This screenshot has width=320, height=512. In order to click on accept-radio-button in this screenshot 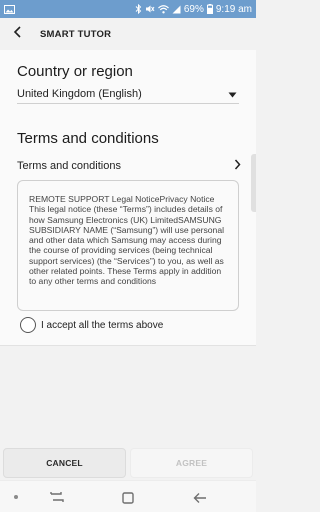, I will do `click(28, 325)`.